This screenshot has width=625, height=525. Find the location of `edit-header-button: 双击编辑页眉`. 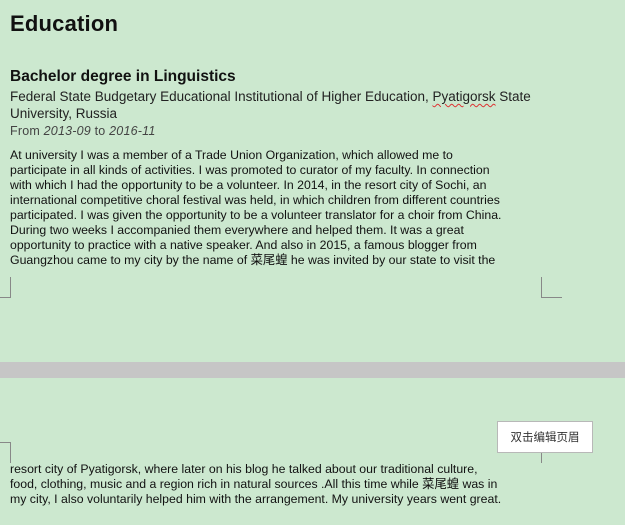

edit-header-button: 双击编辑页眉 is located at coordinates (545, 437).